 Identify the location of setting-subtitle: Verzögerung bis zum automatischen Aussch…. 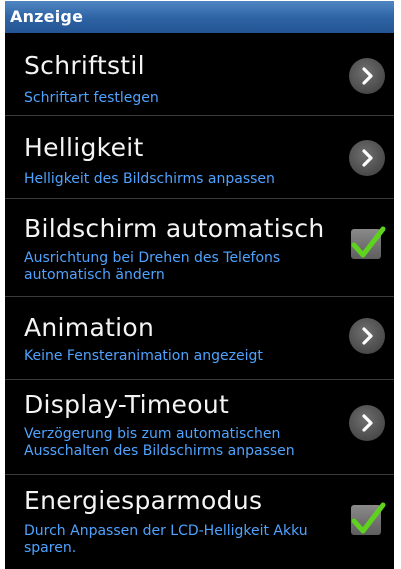
(159, 442).